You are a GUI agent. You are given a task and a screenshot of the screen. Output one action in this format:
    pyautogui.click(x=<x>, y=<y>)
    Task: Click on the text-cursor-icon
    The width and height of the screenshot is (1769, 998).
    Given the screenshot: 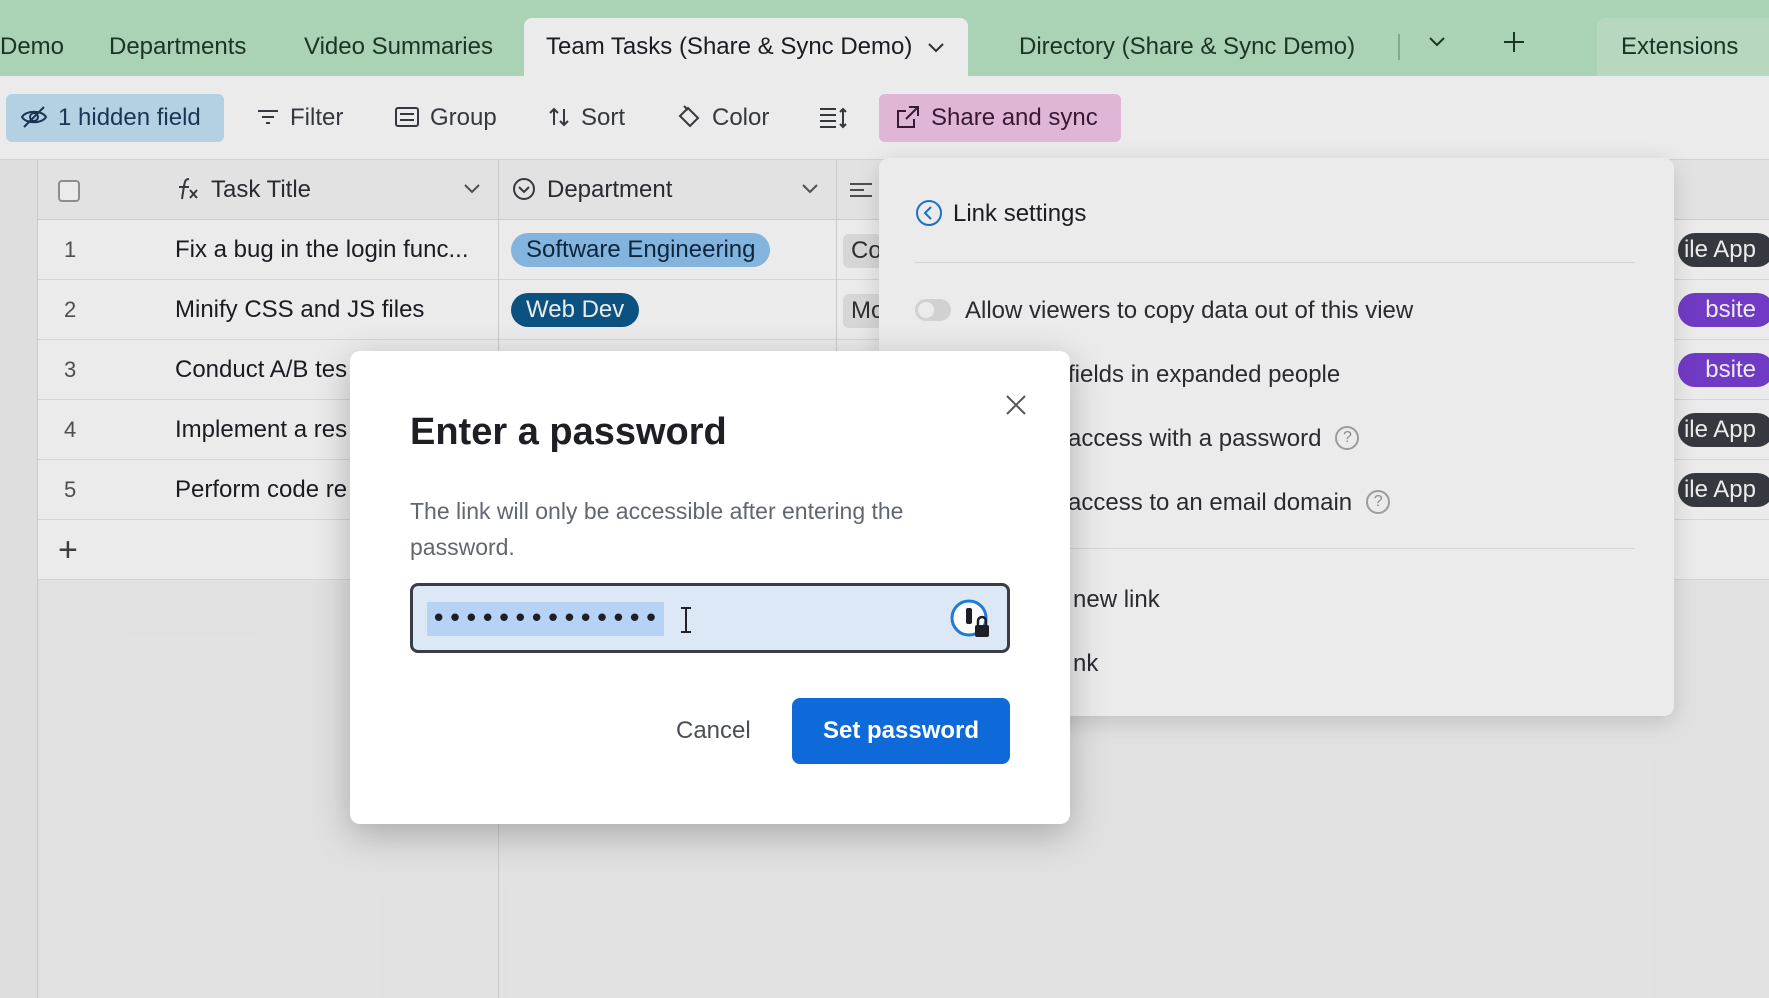 What is the action you would take?
    pyautogui.click(x=686, y=620)
    